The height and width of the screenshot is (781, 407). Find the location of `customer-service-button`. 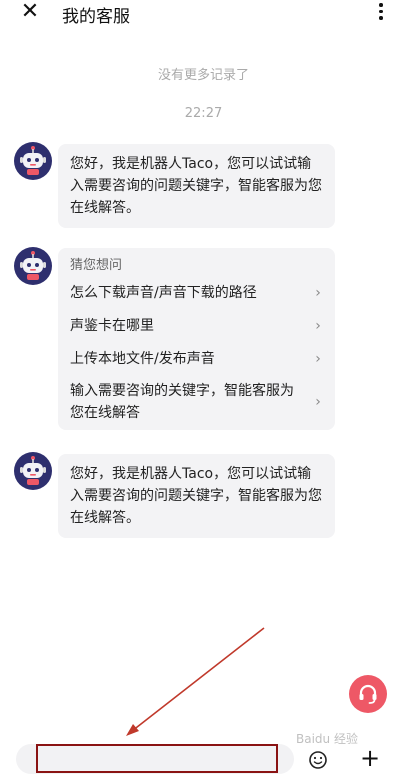

customer-service-button is located at coordinates (368, 694).